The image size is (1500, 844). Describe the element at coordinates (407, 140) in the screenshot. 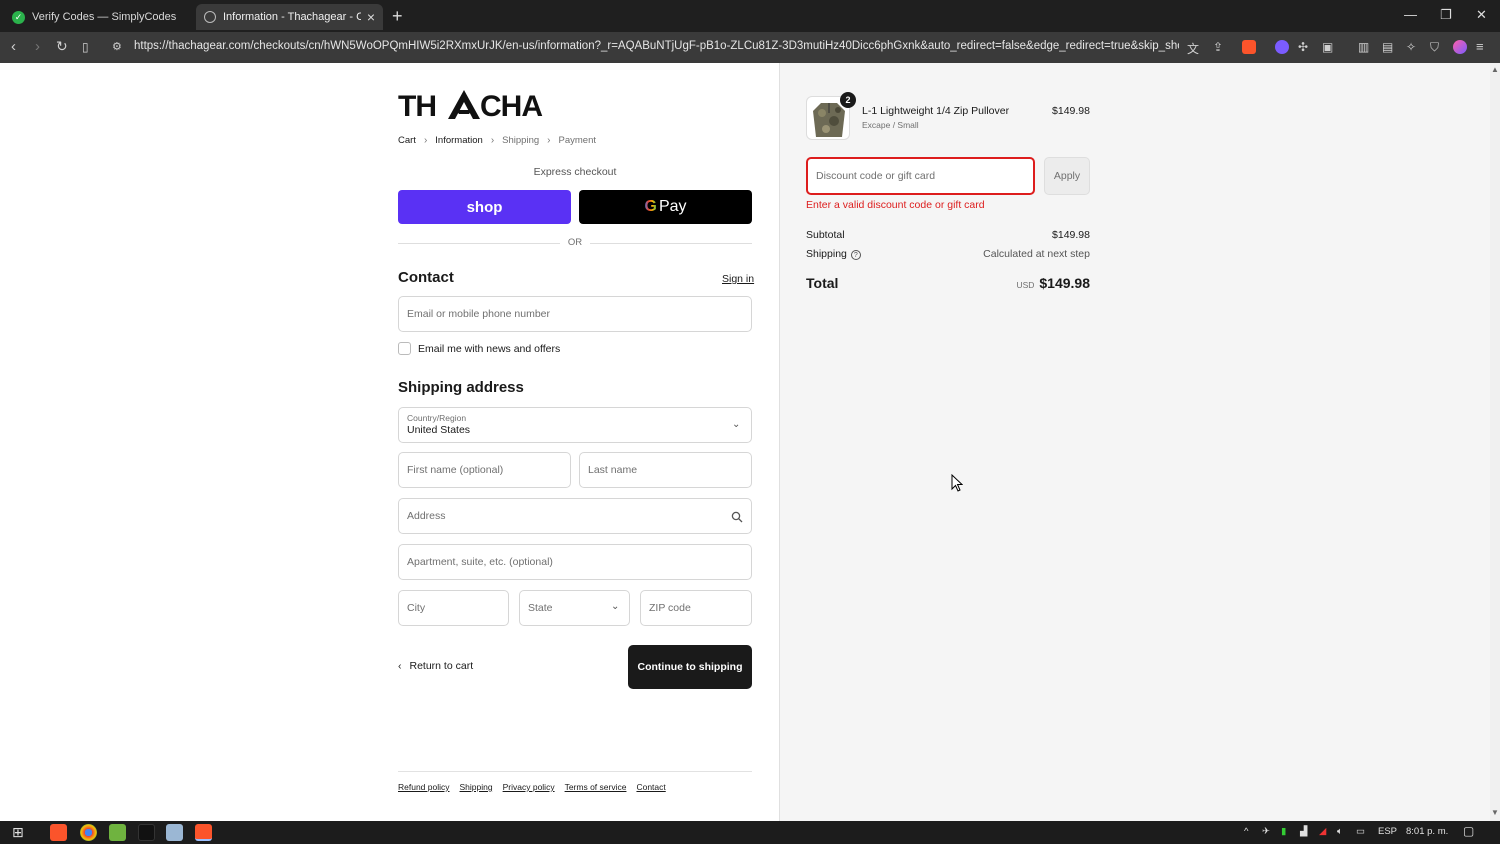

I see `breadcrumb-cart: Cart` at that location.